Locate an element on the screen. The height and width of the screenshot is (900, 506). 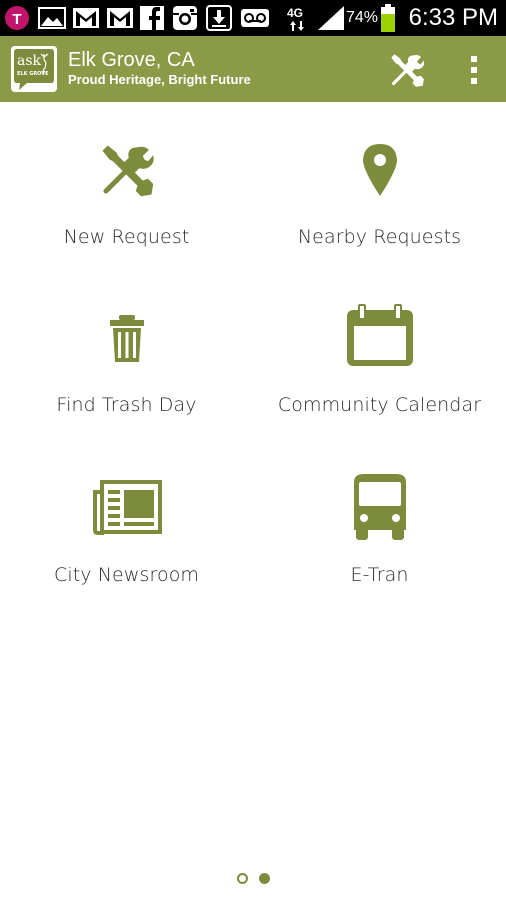
svg-text: T is located at coordinates (16, 19).